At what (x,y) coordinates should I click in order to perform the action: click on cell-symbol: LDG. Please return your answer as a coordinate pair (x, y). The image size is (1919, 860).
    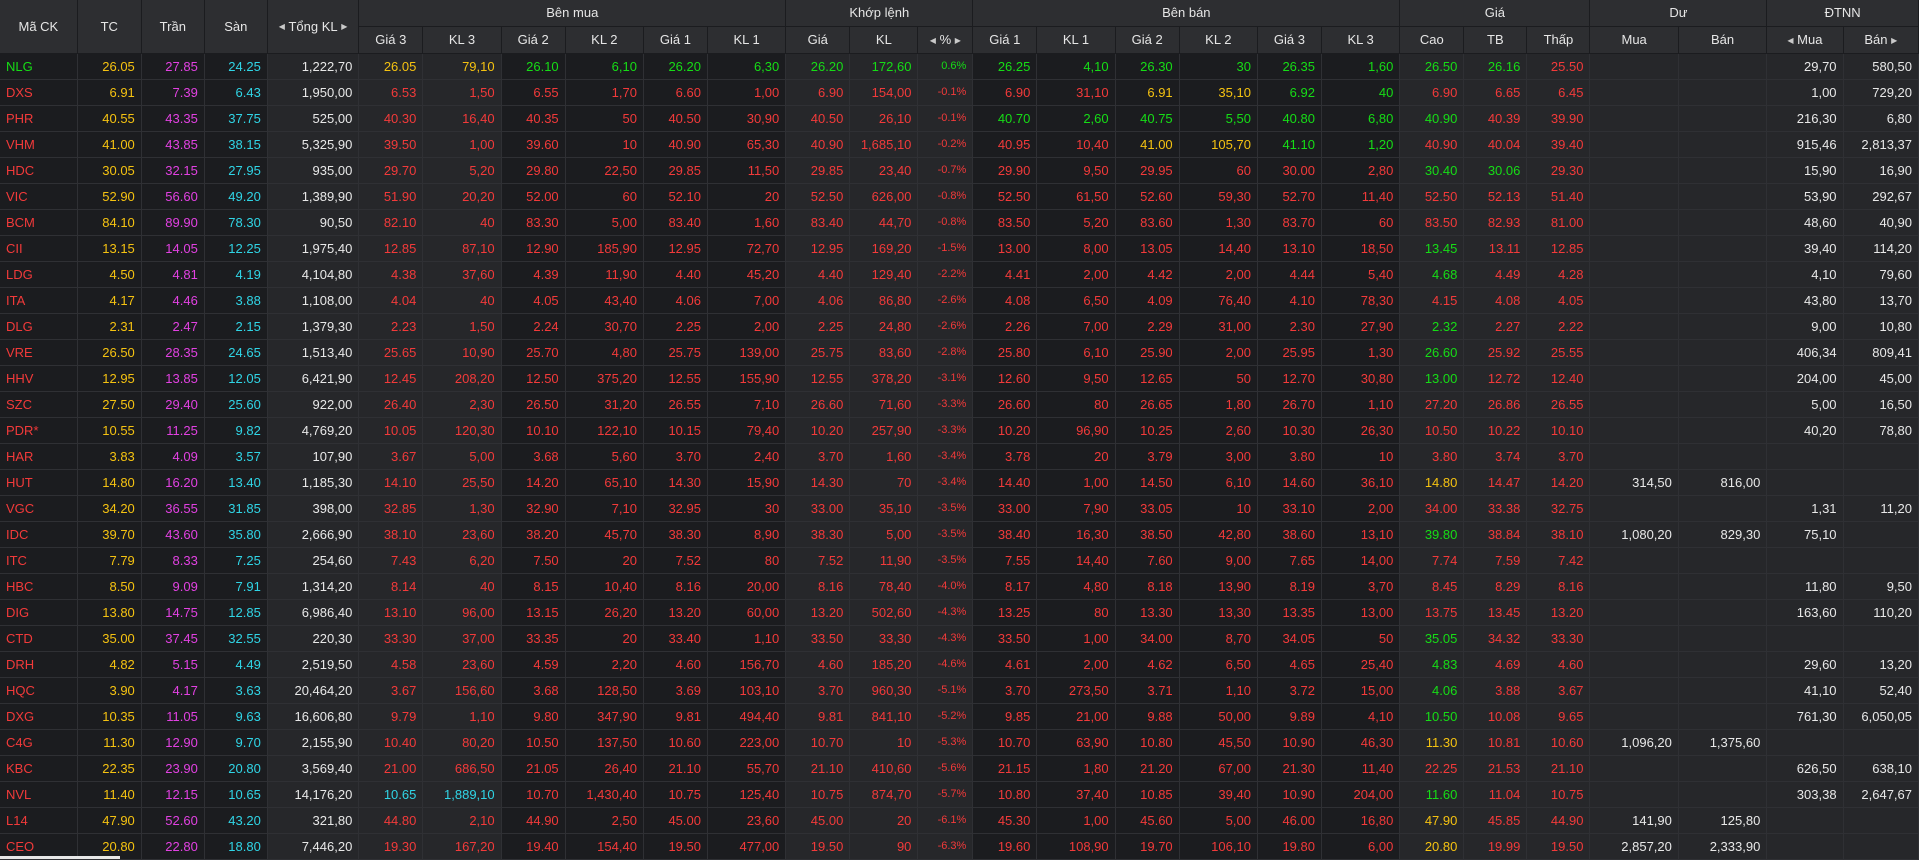
    Looking at the image, I should click on (39, 274).